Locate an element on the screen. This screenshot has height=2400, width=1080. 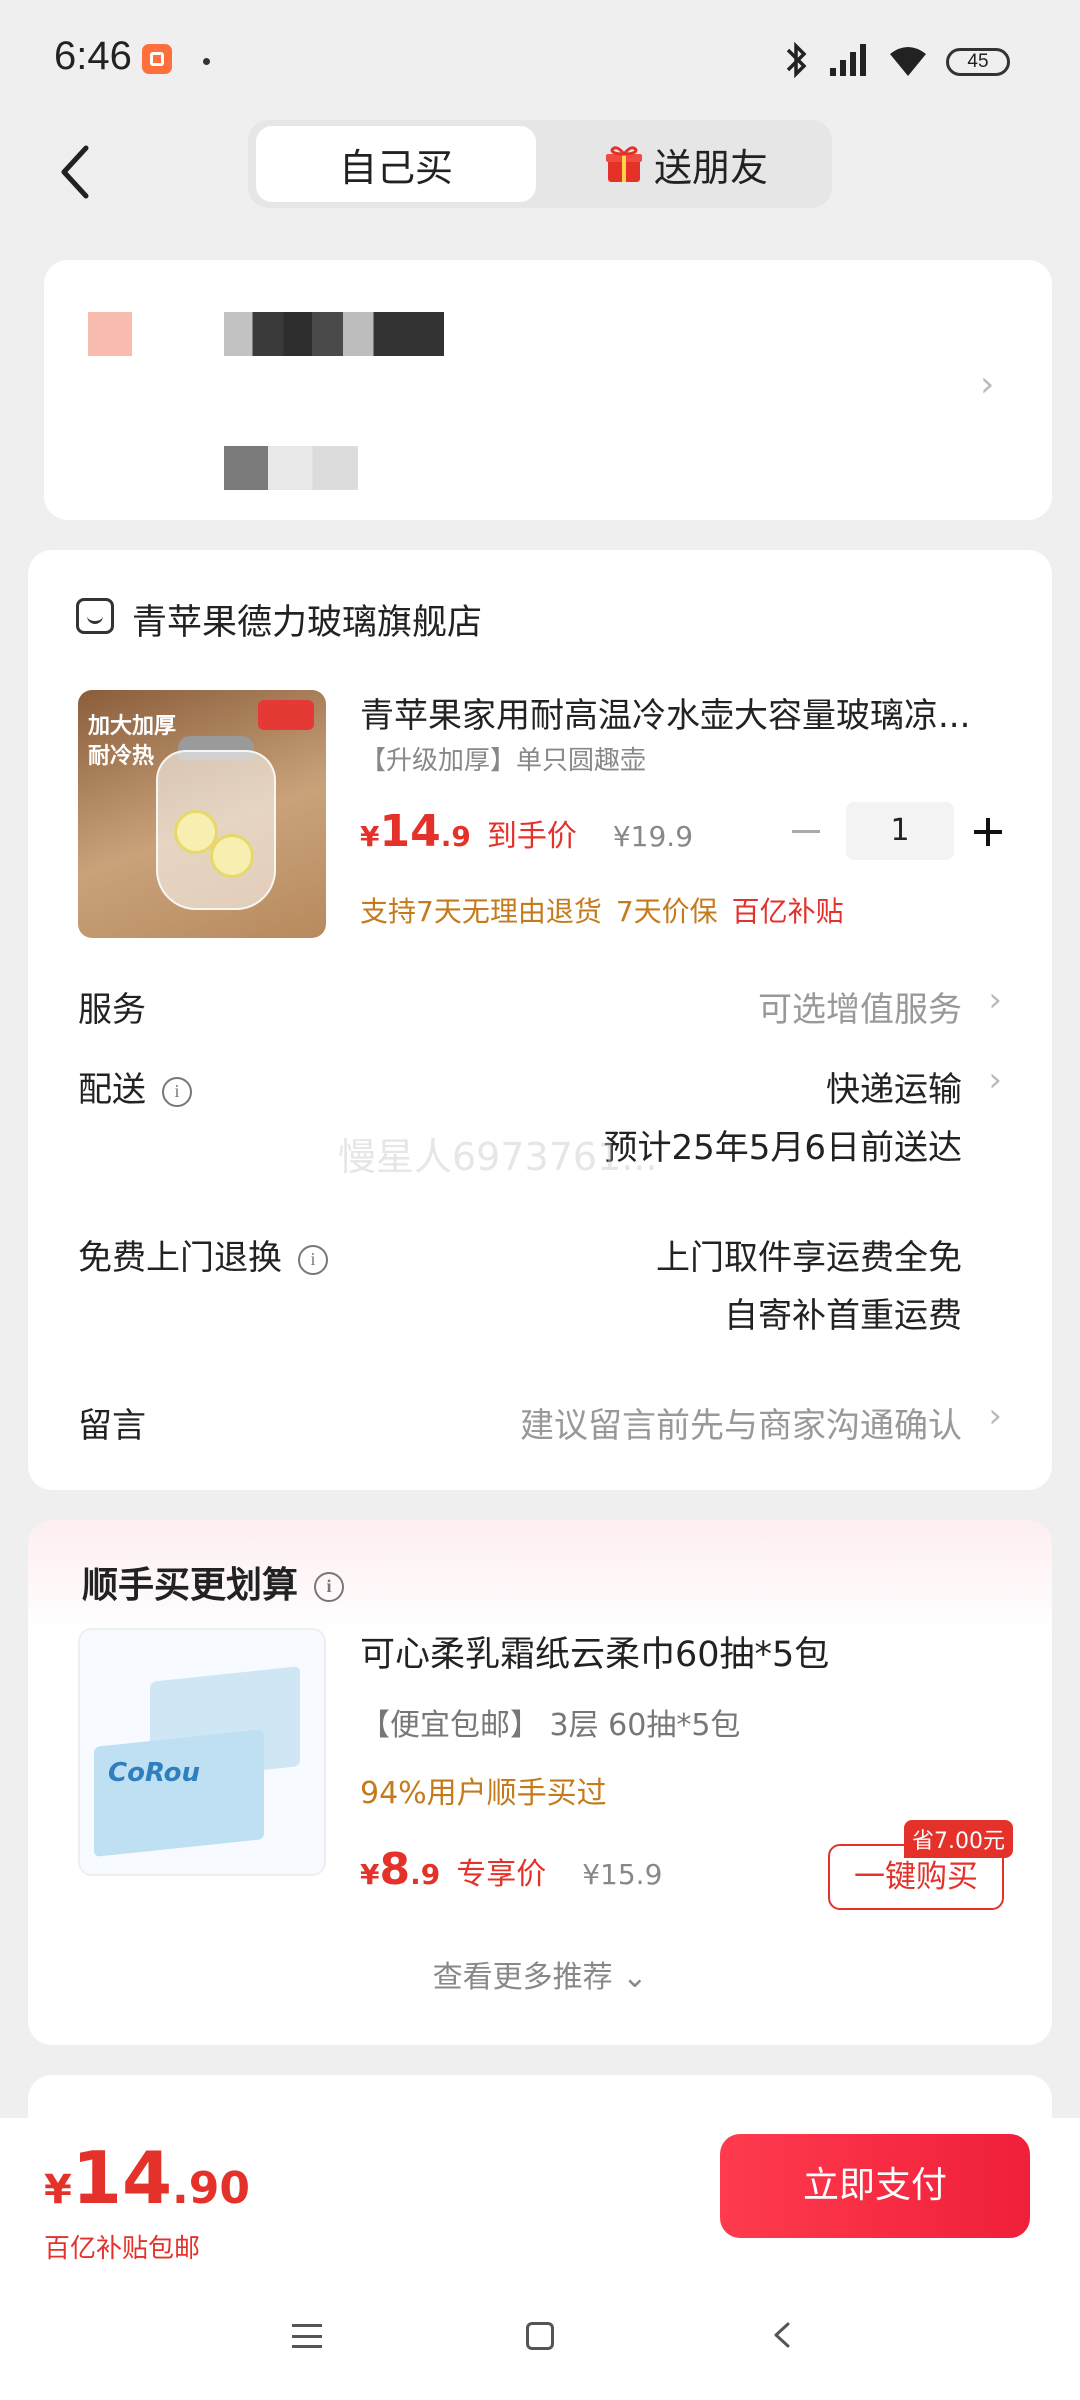
total-note: 百亿补贴包邮 is located at coordinates (122, 2249).